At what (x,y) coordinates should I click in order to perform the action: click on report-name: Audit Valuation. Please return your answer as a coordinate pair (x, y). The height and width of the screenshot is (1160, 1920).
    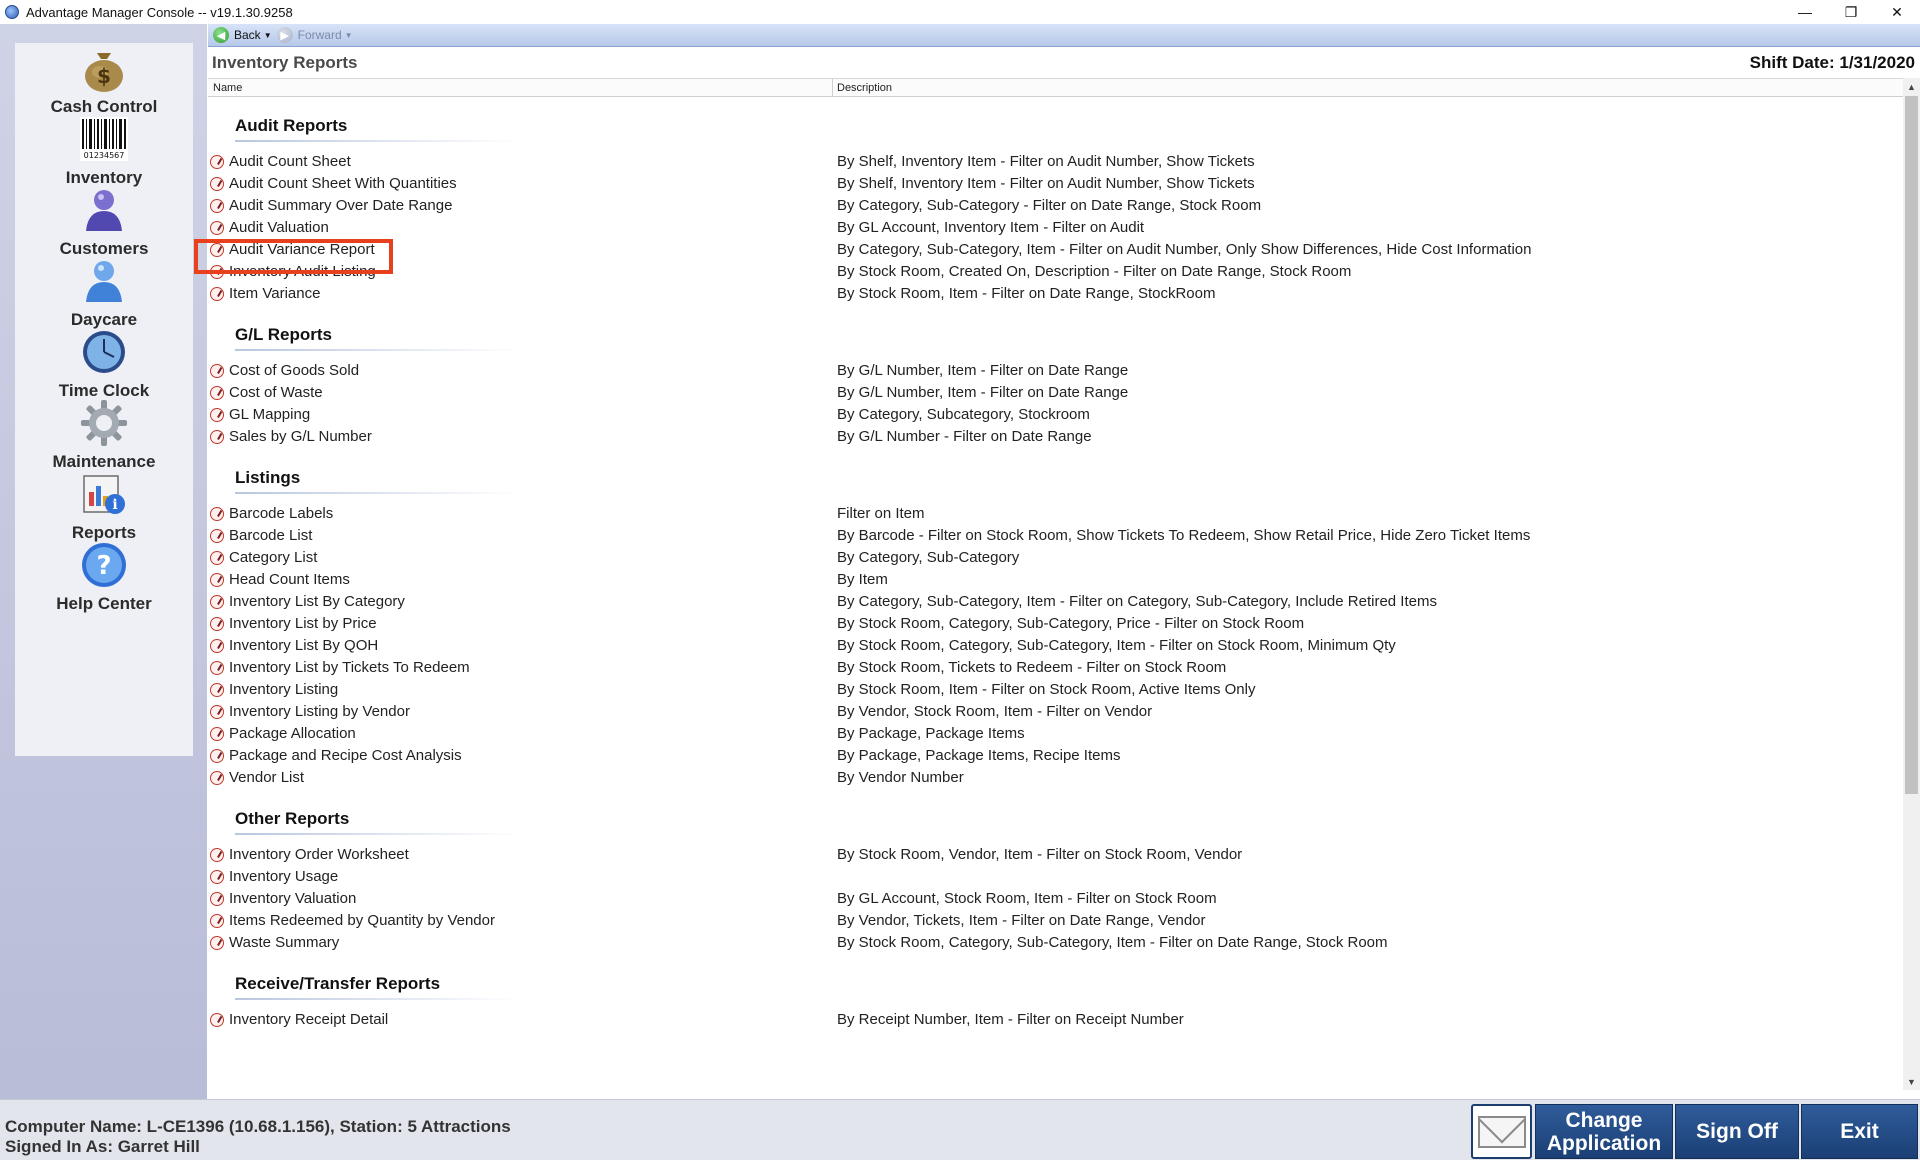
    Looking at the image, I should click on (279, 227).